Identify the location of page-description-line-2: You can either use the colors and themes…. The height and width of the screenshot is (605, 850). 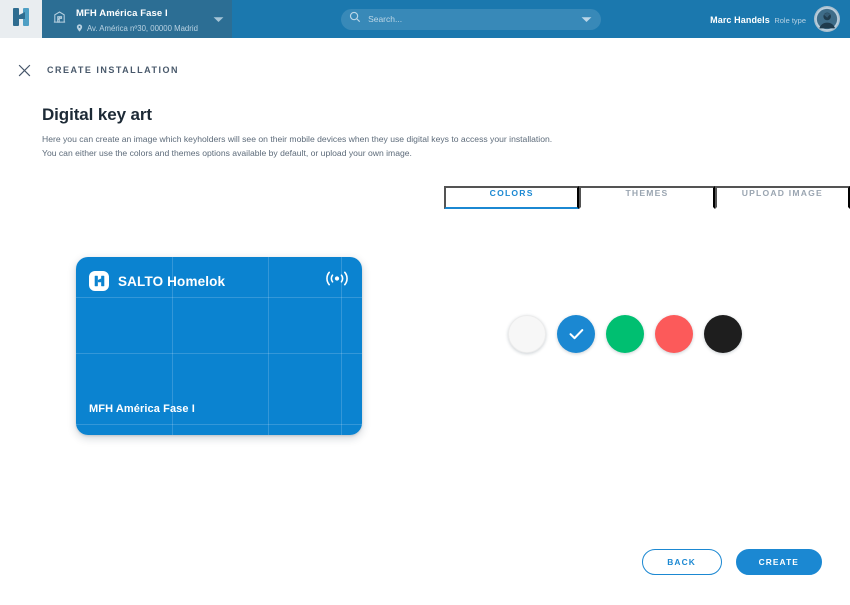
(227, 153).